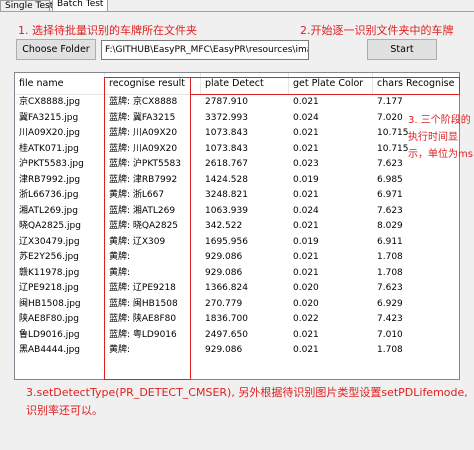 The width and height of the screenshot is (474, 450). I want to click on cell-file-name: 黑AB4444.jpg, so click(50, 350).